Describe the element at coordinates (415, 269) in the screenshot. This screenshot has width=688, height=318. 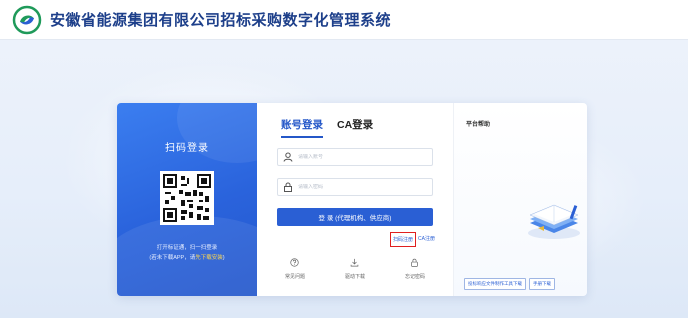
I see `forgot-password-link: 忘记密码` at that location.